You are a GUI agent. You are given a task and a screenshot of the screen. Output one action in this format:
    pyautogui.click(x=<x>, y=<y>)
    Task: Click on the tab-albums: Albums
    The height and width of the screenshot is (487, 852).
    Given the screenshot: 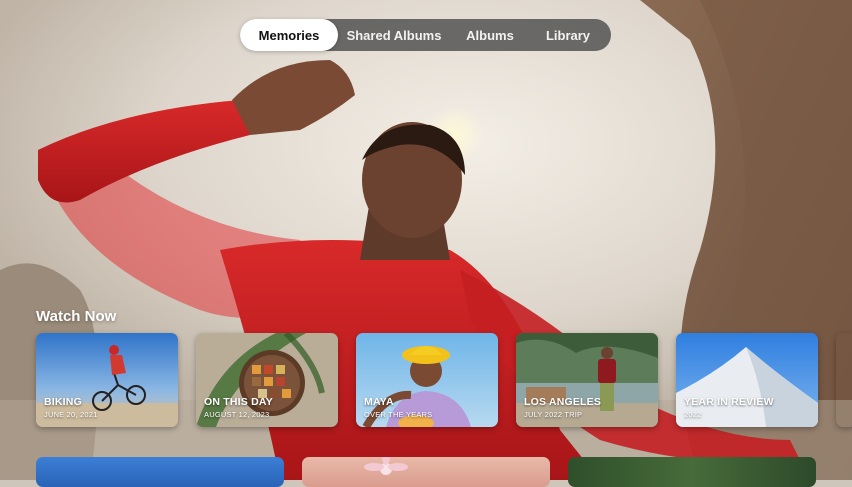 What is the action you would take?
    pyautogui.click(x=490, y=35)
    